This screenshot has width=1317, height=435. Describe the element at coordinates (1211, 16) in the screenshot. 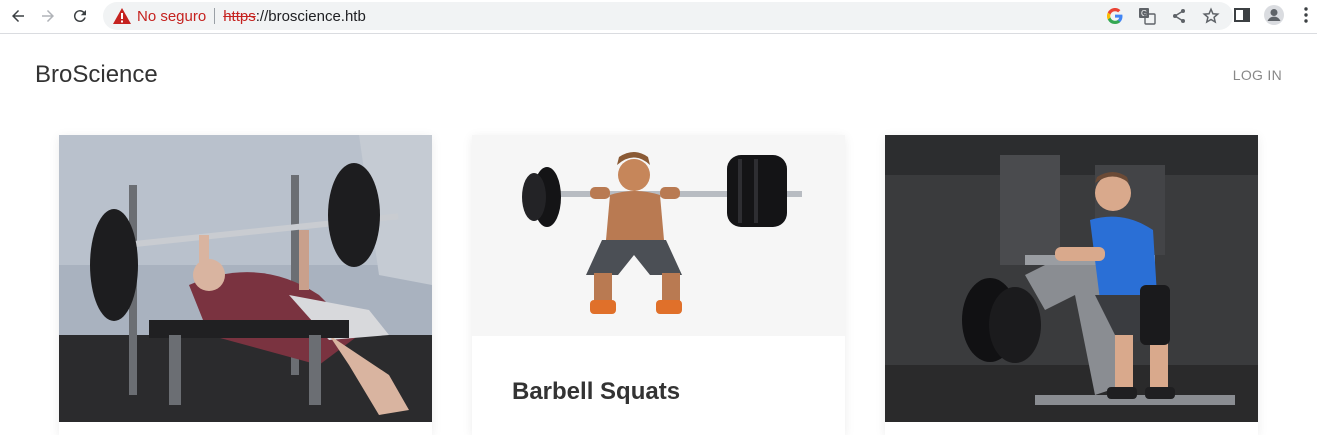

I see `bookmark-star-icon` at that location.